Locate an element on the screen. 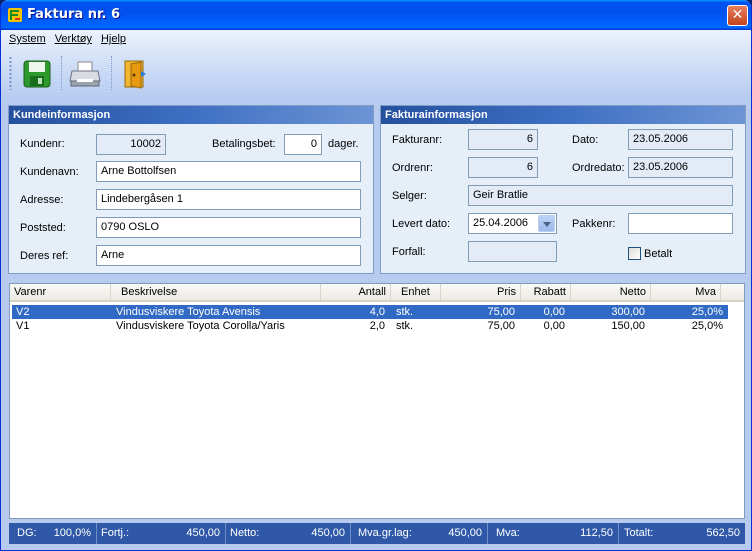 Image resolution: width=752 pixels, height=551 pixels. customer-info-heading: Kundeinformasjon is located at coordinates (191, 115).